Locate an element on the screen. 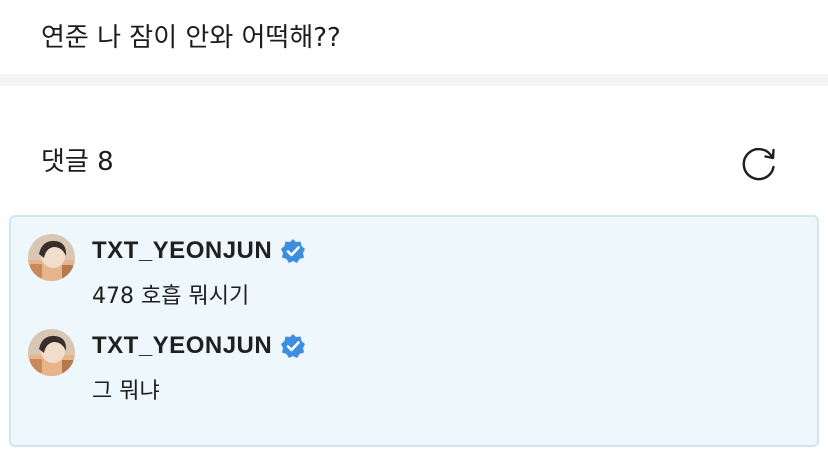 The width and height of the screenshot is (828, 458). comment-text: 478 호흡 뭐시기 is located at coordinates (171, 296).